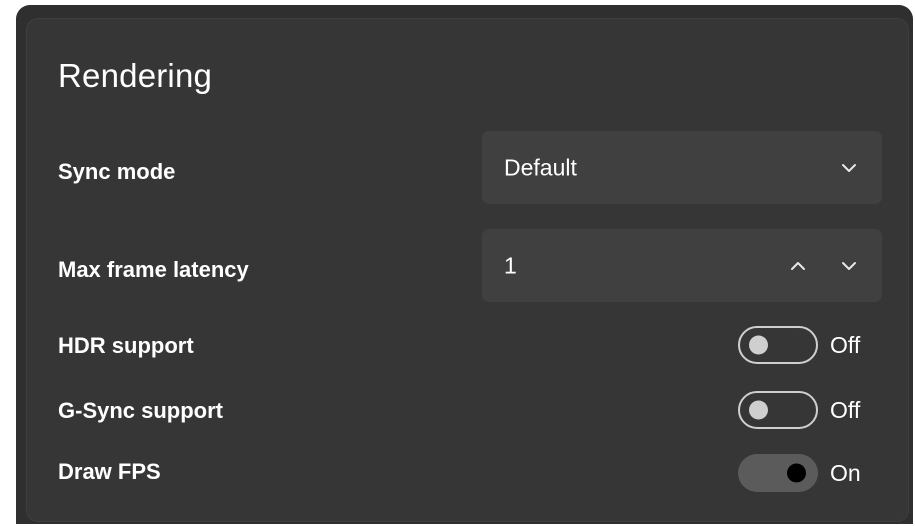 This screenshot has width=915, height=526. I want to click on gsync-support-toggle, so click(778, 410).